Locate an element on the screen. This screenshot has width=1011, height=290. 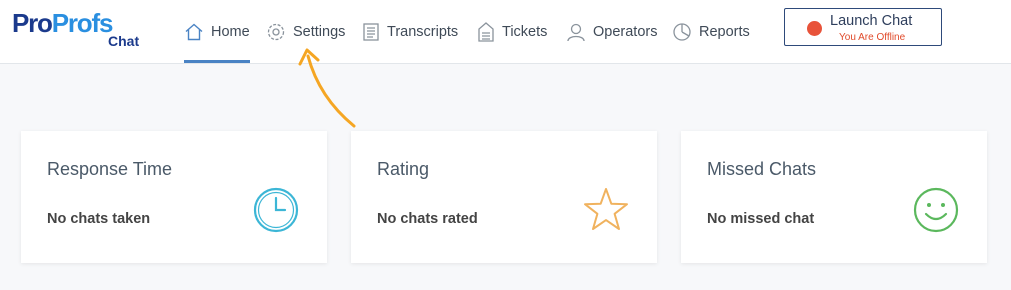
missed-chats-value: No missed chat is located at coordinates (761, 219).